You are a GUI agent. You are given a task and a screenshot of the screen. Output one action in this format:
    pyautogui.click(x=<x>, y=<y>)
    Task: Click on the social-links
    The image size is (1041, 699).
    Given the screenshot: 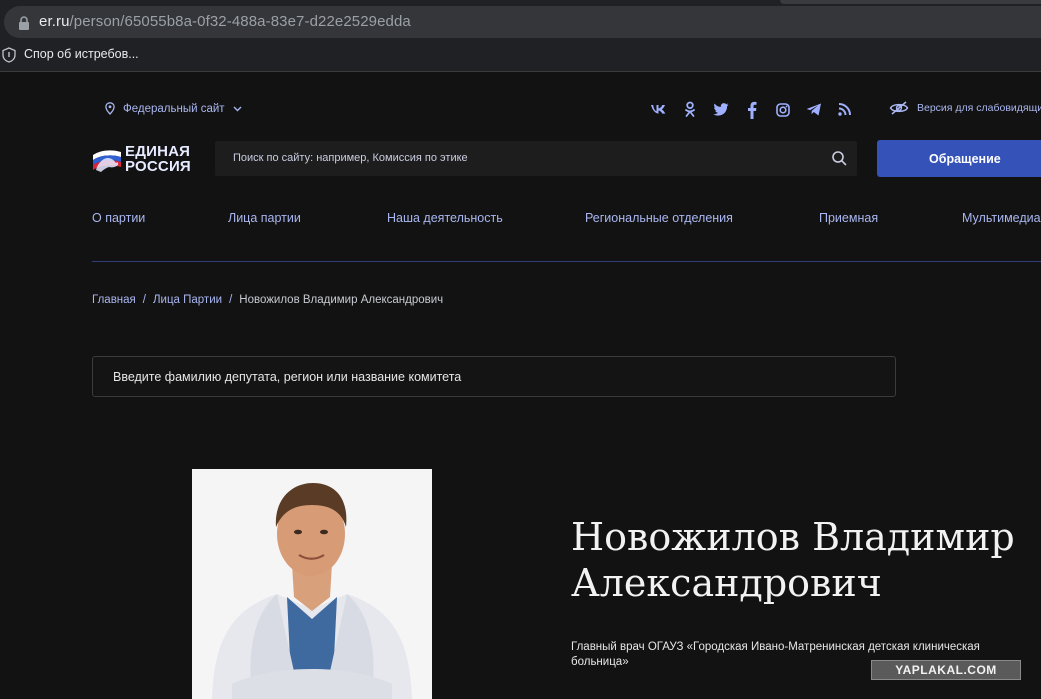 What is the action you would take?
    pyautogui.click(x=751, y=110)
    